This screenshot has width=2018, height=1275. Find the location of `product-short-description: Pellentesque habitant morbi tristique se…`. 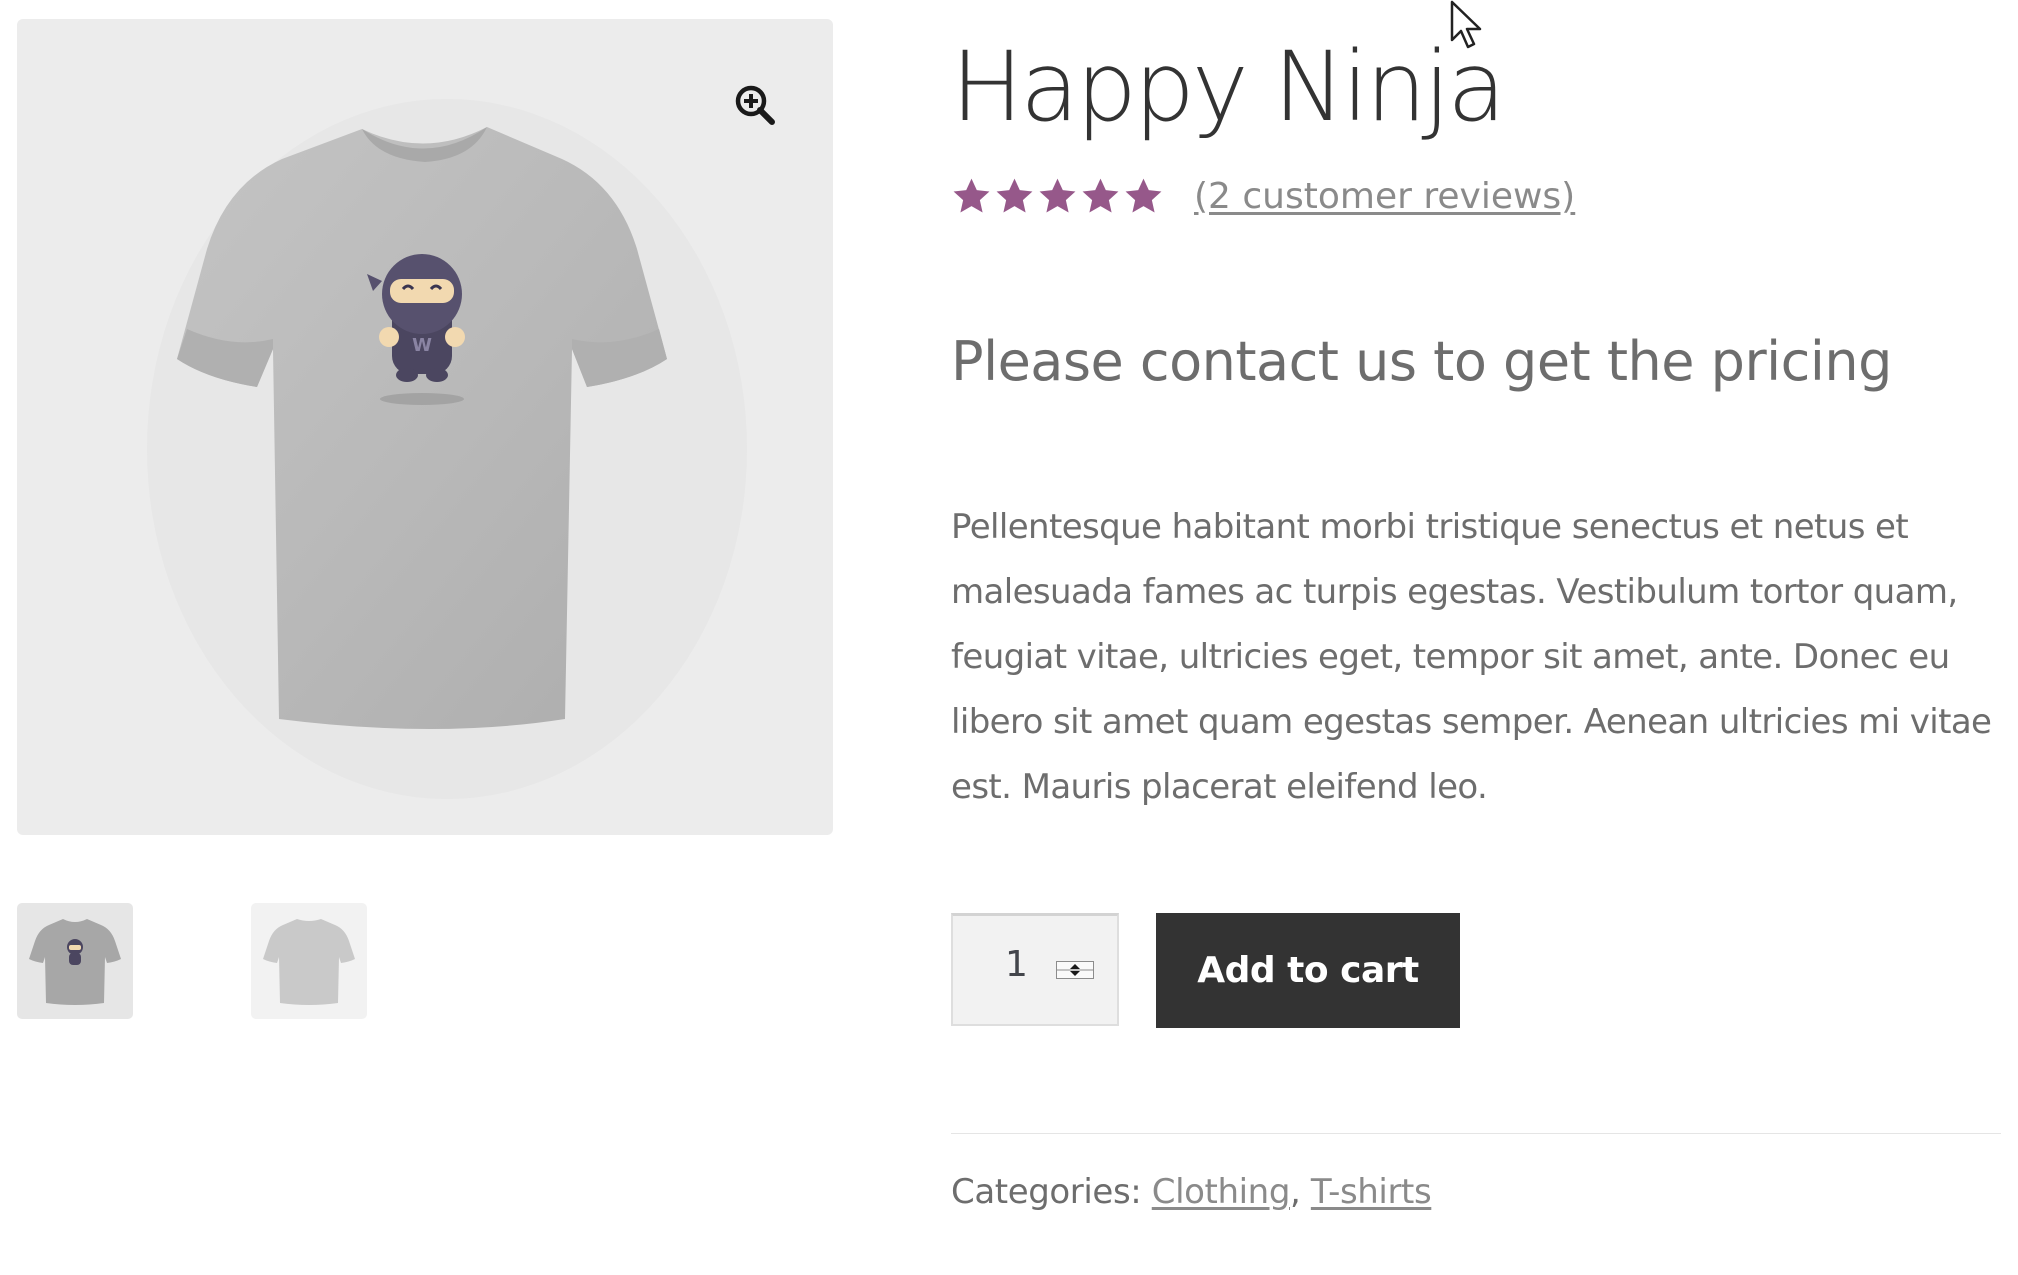

product-short-description: Pellentesque habitant morbi tristique se… is located at coordinates (1471, 657).